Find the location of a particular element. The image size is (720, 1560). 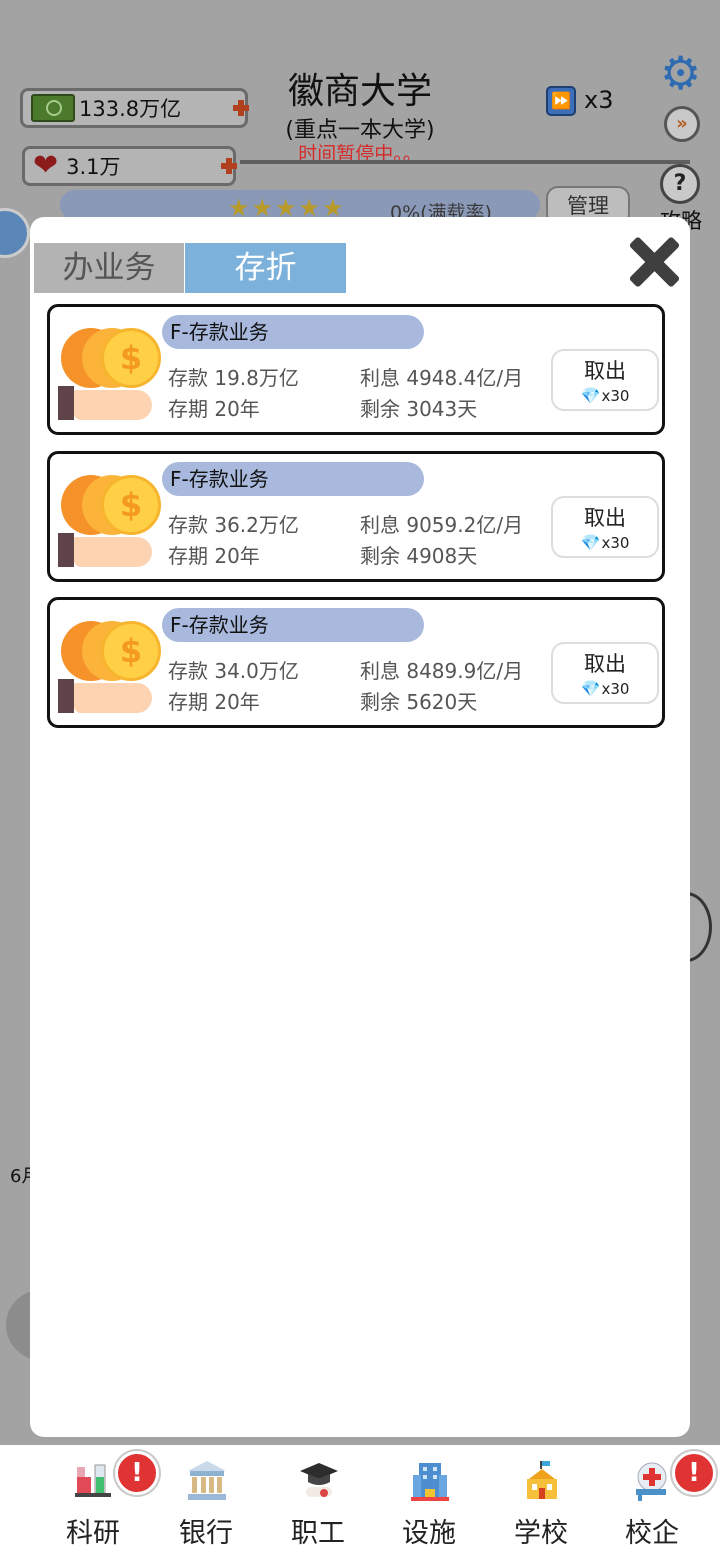

nav-item-research: 科研 ! is located at coordinates (98, 1502).